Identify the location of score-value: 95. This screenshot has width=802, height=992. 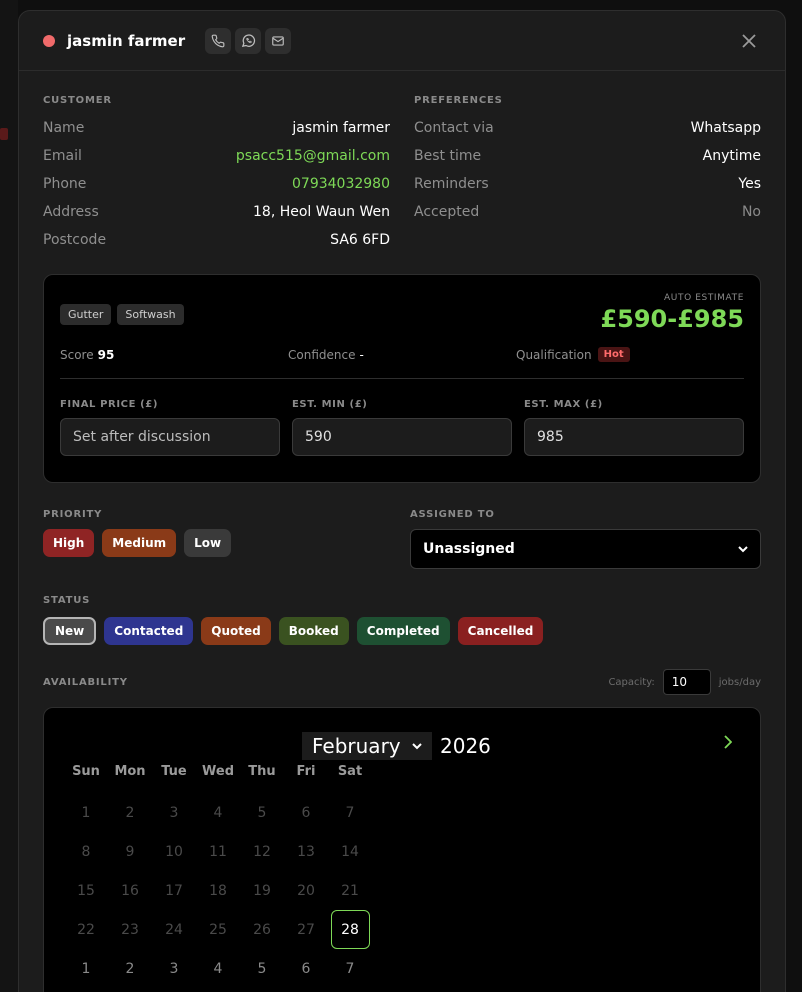
(106, 354).